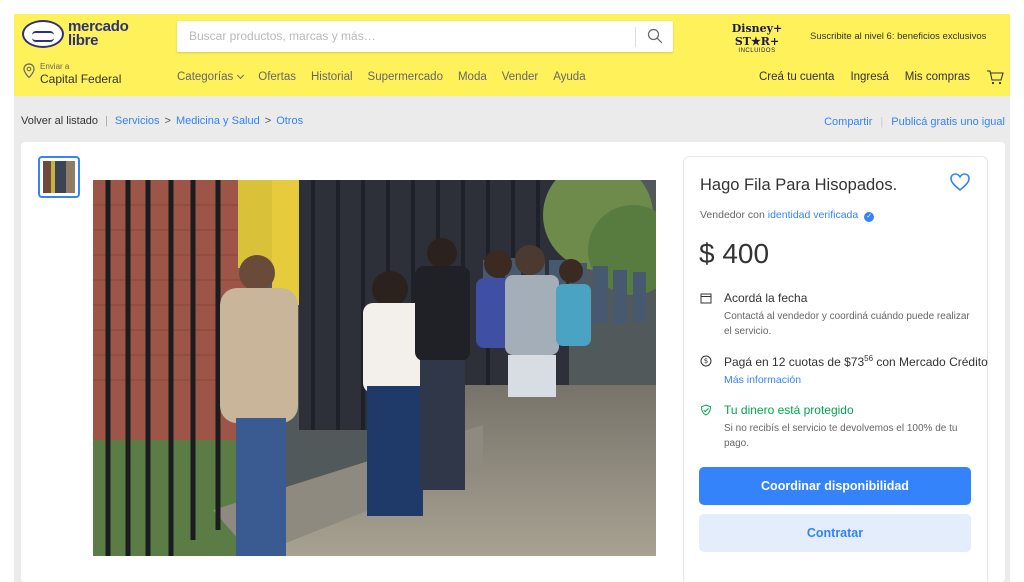 This screenshot has height=582, width=1024. What do you see at coordinates (762, 380) in the screenshot?
I see `more-info-link: Más información` at bounding box center [762, 380].